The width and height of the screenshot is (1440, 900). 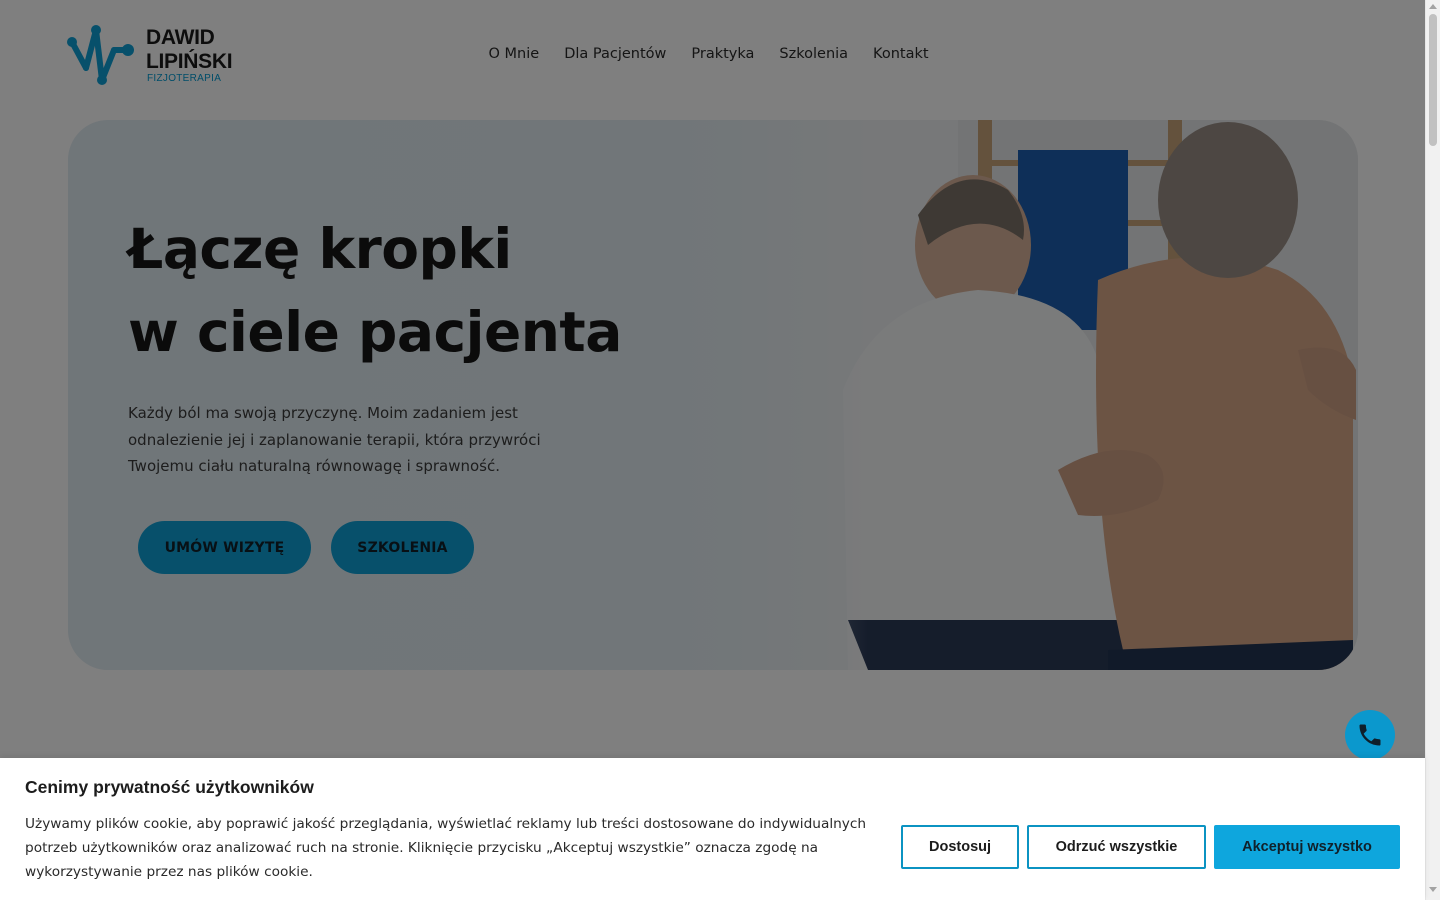 I want to click on hero-title: Łączę kropki w ciele pacjenta, so click(x=375, y=291).